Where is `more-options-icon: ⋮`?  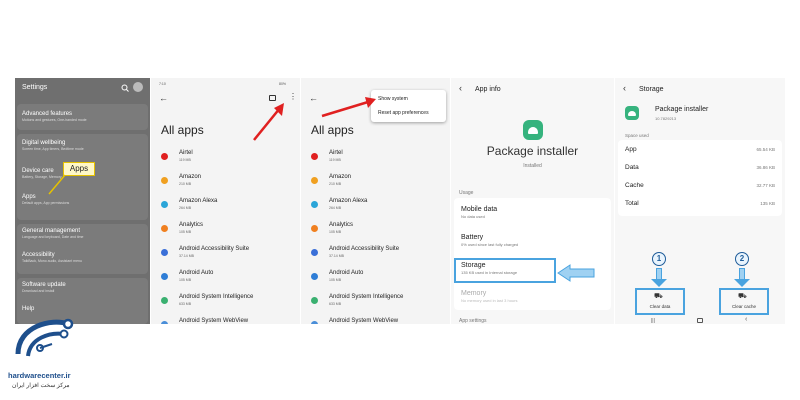 more-options-icon: ⋮ is located at coordinates (293, 96).